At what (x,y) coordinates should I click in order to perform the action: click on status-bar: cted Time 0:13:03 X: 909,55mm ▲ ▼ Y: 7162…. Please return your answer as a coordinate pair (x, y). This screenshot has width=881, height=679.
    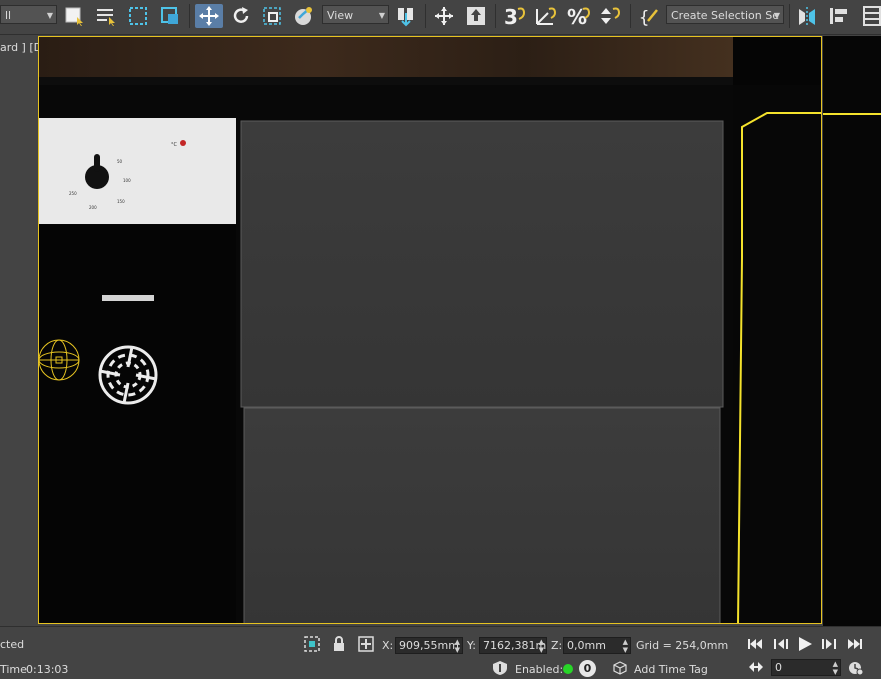
    Looking at the image, I should click on (440, 652).